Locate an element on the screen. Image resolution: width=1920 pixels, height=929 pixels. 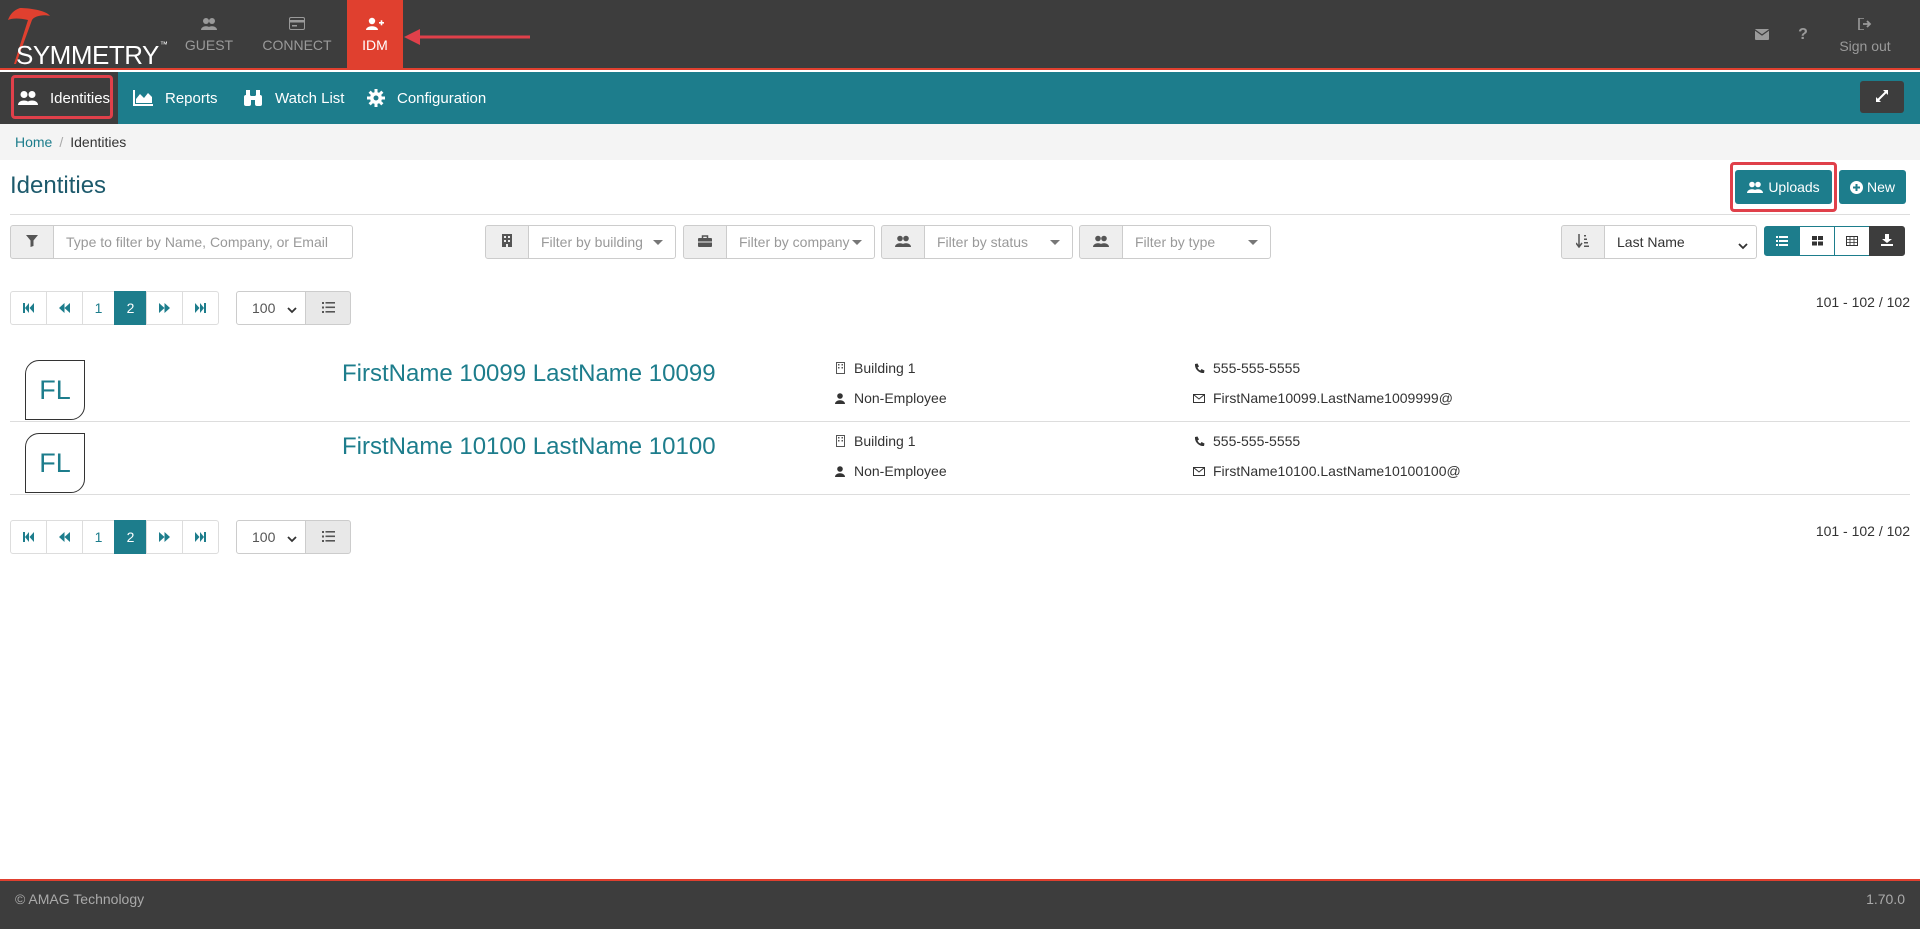
sign-out-button: Sign out is located at coordinates (1865, 35).